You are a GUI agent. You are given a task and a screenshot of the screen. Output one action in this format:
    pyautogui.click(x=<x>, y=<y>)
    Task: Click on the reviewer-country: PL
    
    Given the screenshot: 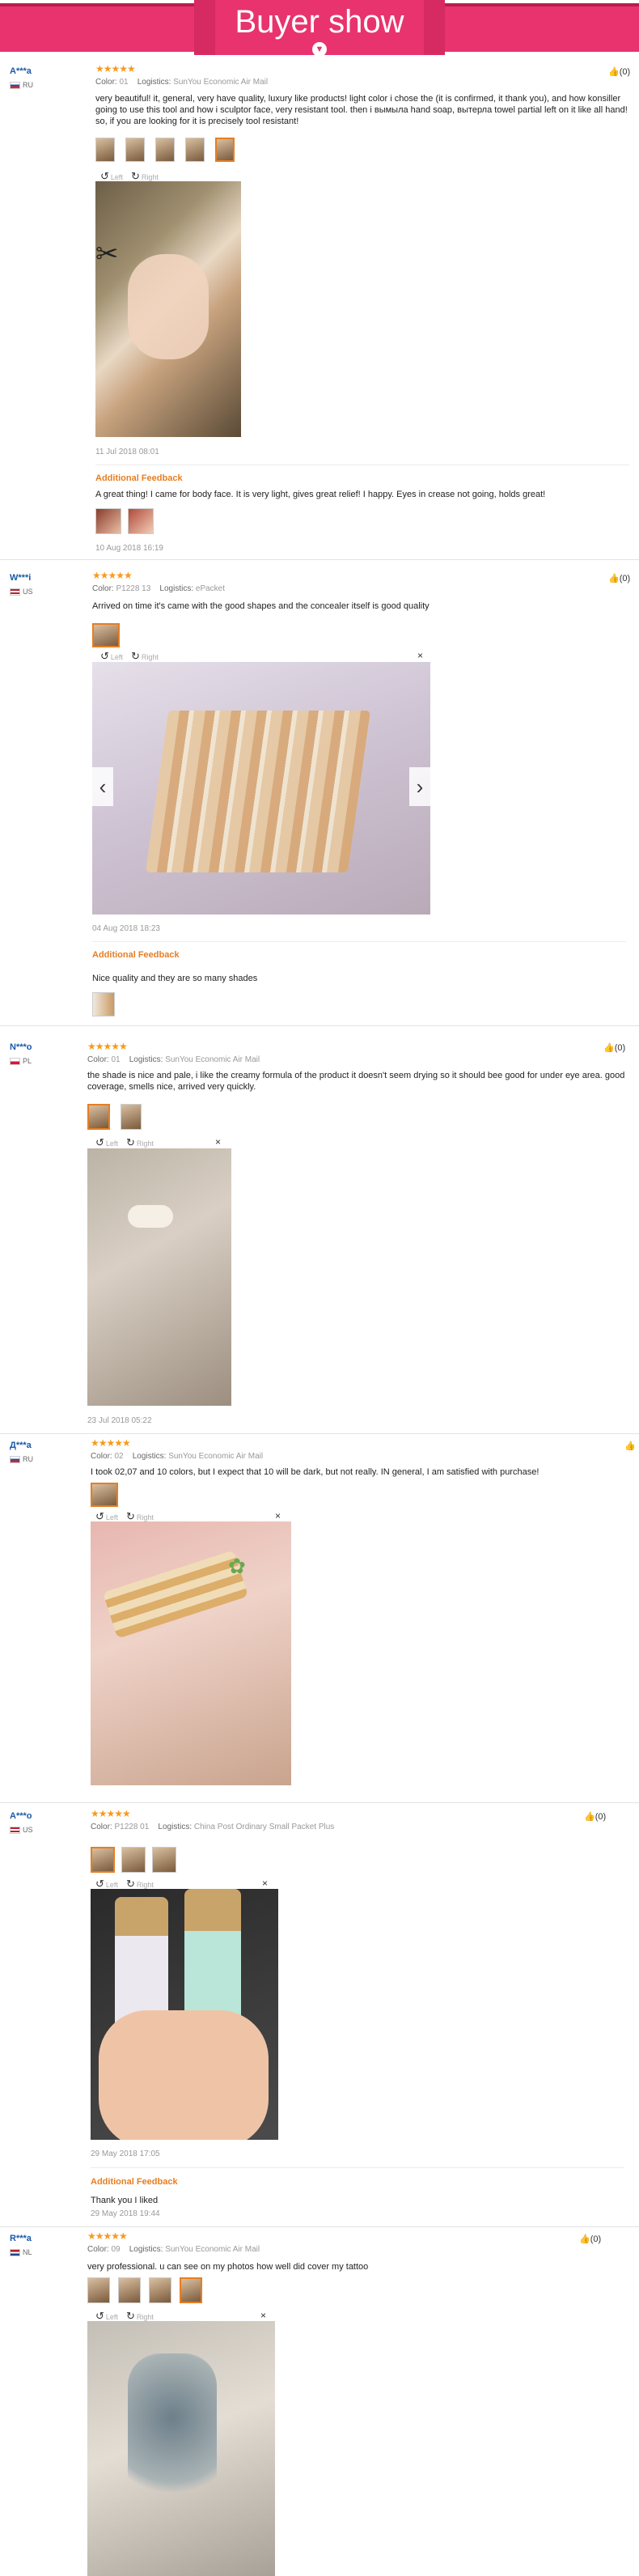 What is the action you would take?
    pyautogui.click(x=21, y=1061)
    